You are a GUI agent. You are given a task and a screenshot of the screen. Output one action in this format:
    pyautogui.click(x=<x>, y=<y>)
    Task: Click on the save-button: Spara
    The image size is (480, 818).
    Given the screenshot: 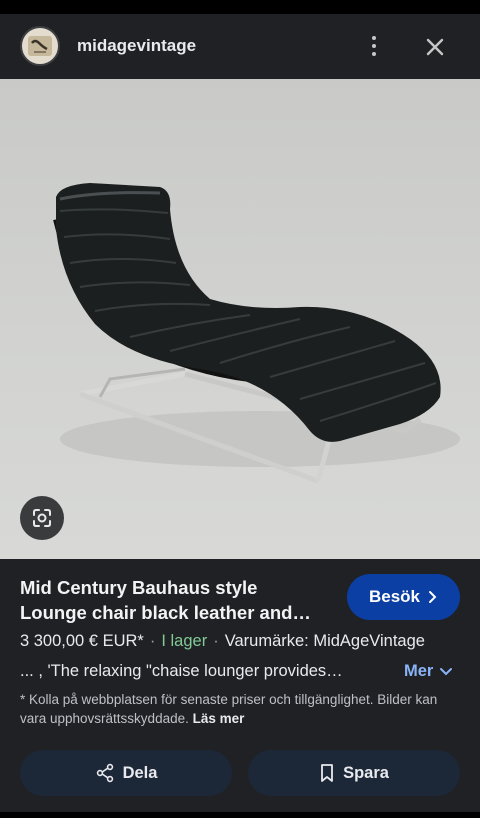 What is the action you would take?
    pyautogui.click(x=354, y=773)
    